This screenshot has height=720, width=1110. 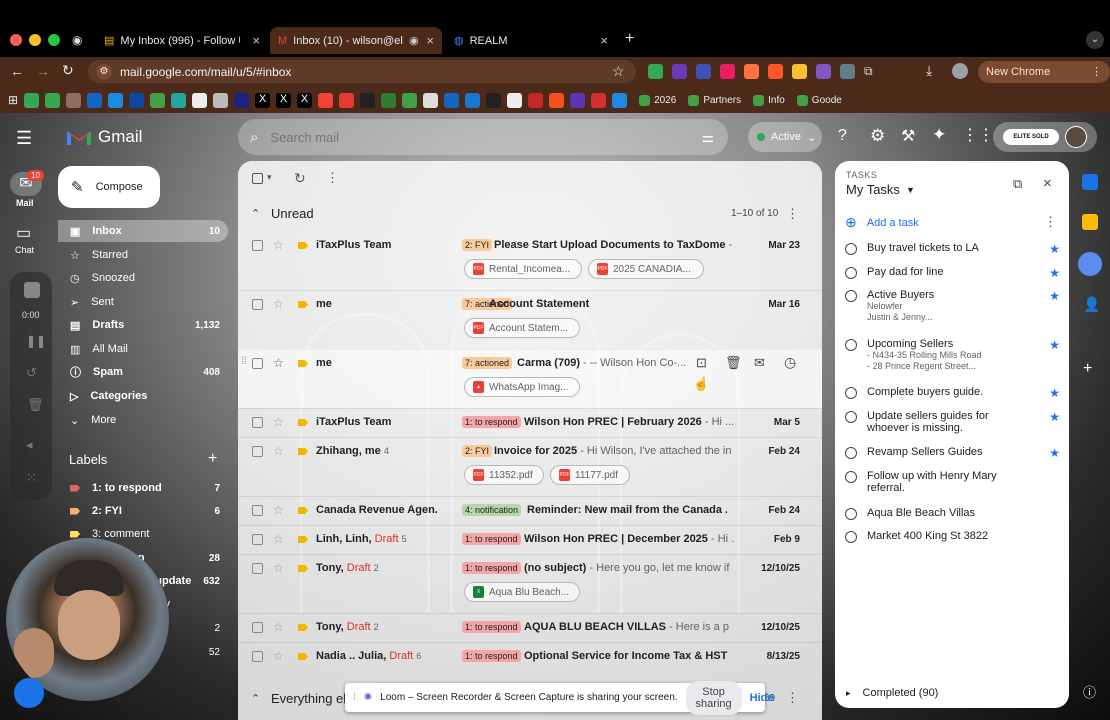 I want to click on add-addon-icon: +, so click(x=1087, y=369).